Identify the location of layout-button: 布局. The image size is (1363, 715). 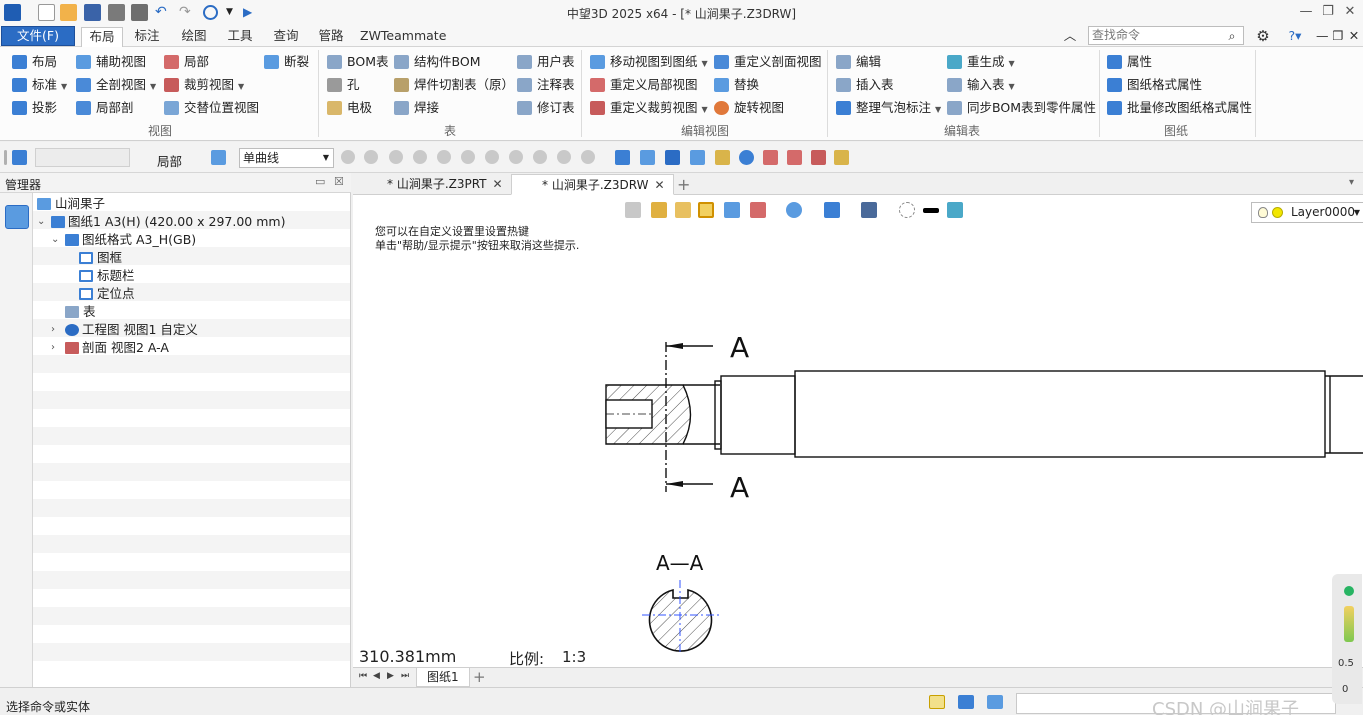
(34, 62).